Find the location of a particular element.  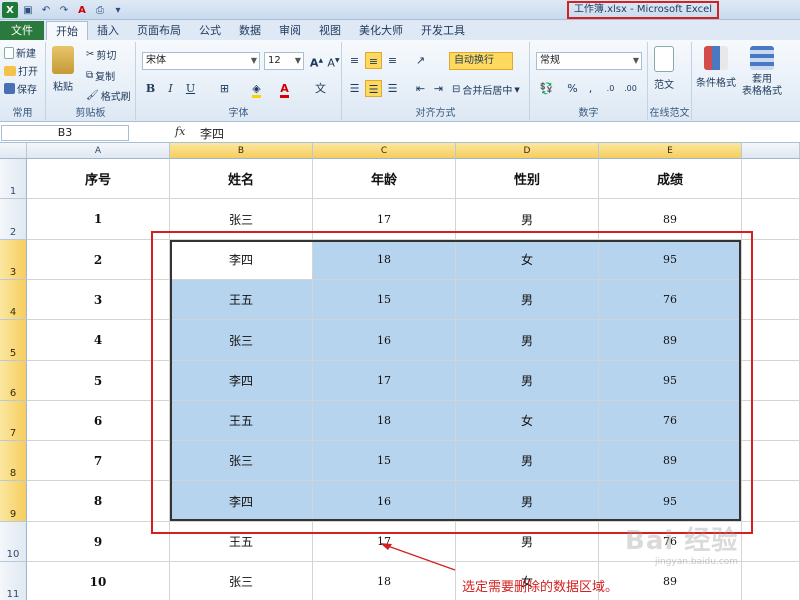

row-header: 5 is located at coordinates (13, 340).